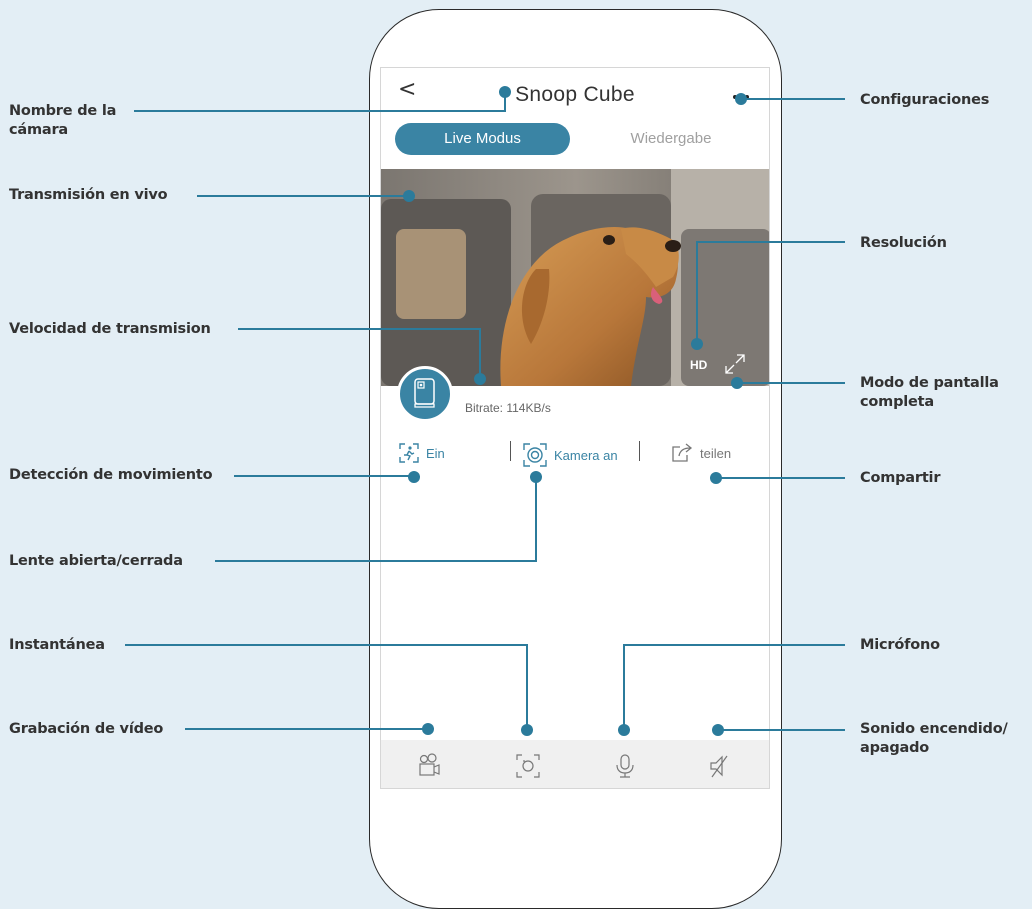 Image resolution: width=1032 pixels, height=909 pixels. I want to click on label-lens: Lente abierta/cerrada, so click(96, 561).